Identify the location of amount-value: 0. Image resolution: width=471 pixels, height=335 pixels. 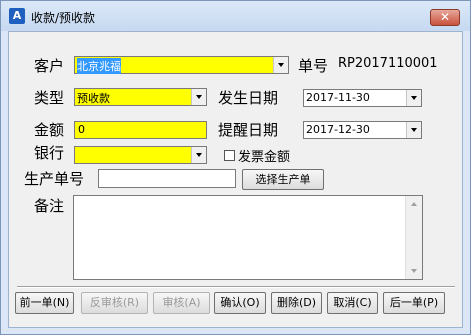
(81, 129).